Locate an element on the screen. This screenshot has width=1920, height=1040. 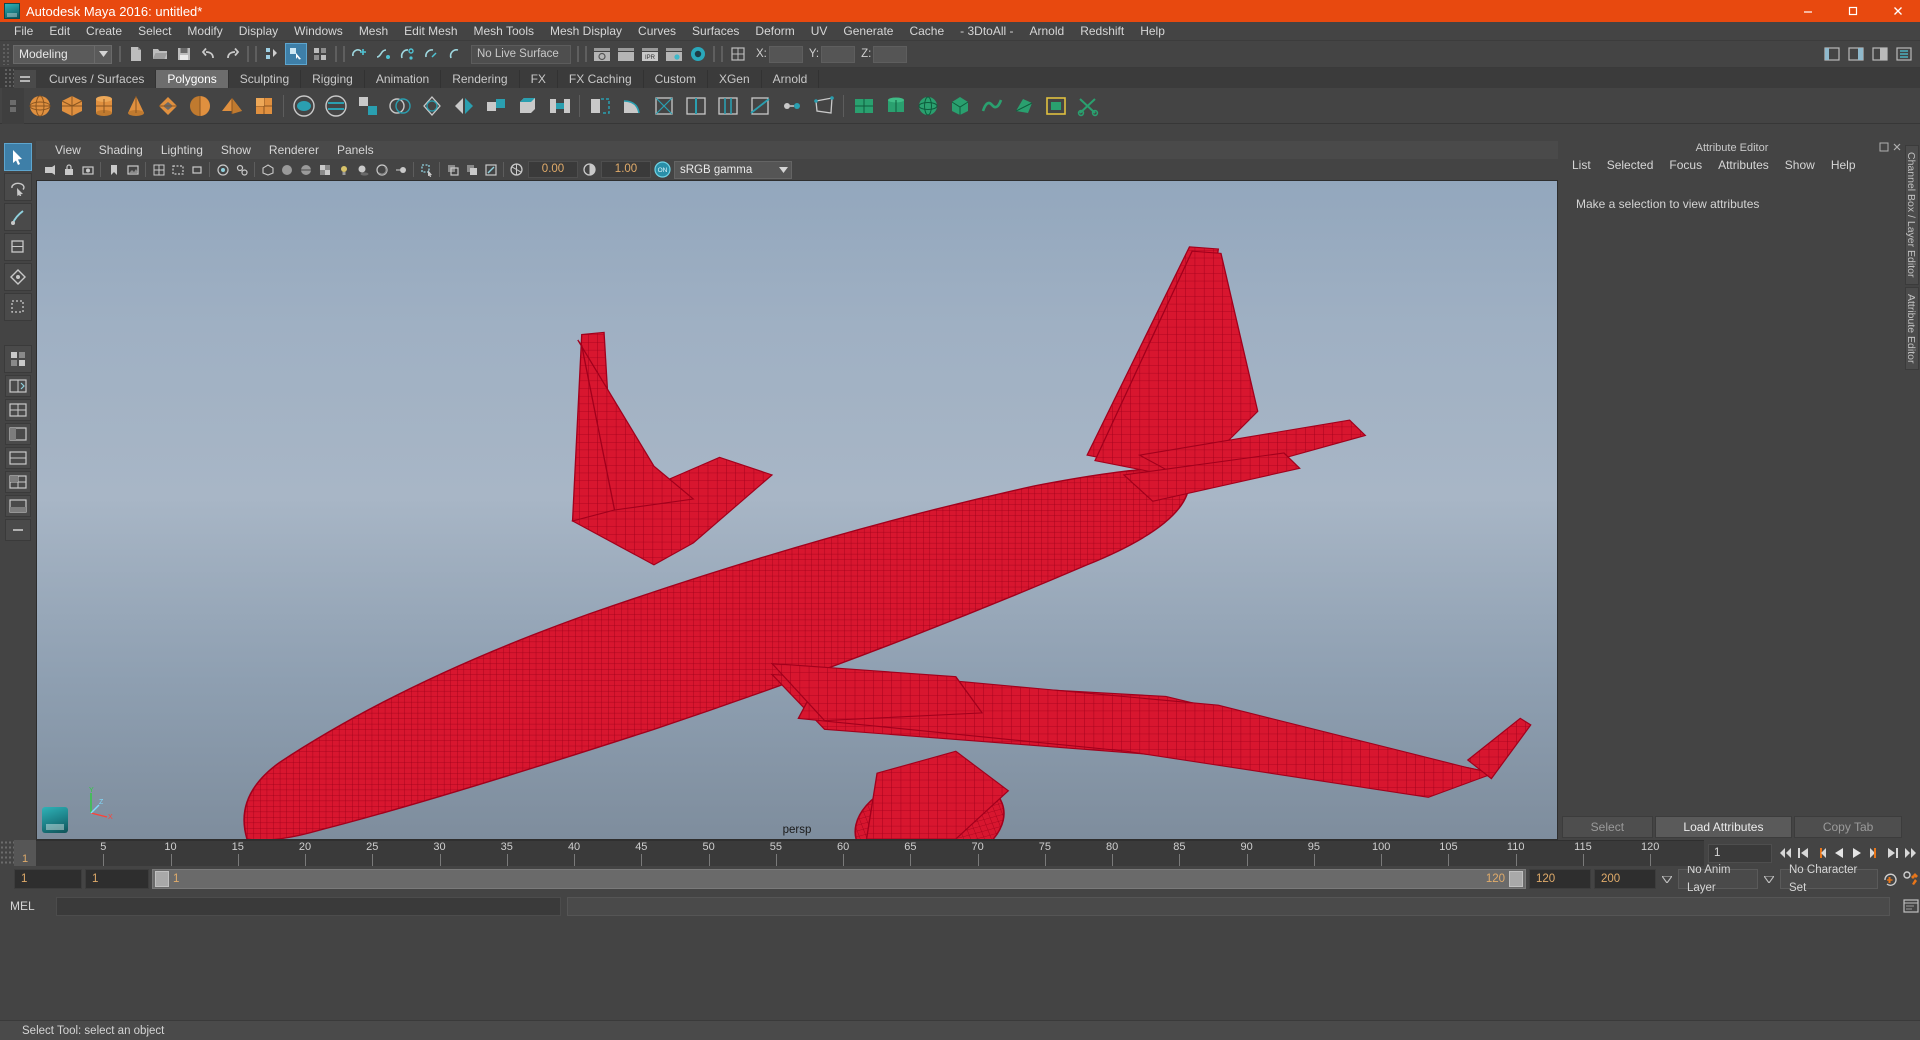
booleans-icon is located at coordinates (400, 106).